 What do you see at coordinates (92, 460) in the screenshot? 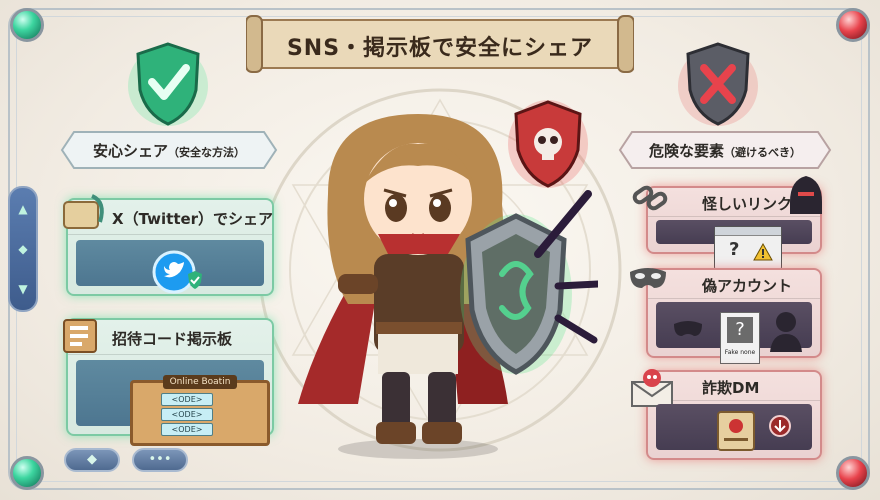
I see `nav-pill-left: ◆` at bounding box center [92, 460].